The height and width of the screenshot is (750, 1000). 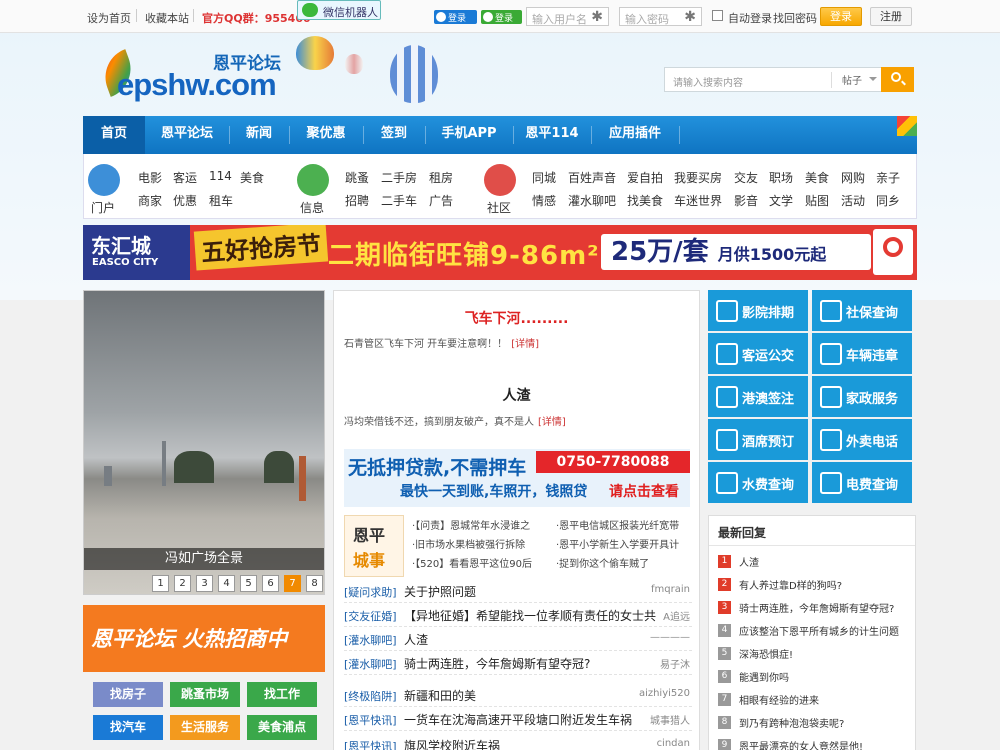 I want to click on slide-page-button: 2, so click(x=182, y=583).